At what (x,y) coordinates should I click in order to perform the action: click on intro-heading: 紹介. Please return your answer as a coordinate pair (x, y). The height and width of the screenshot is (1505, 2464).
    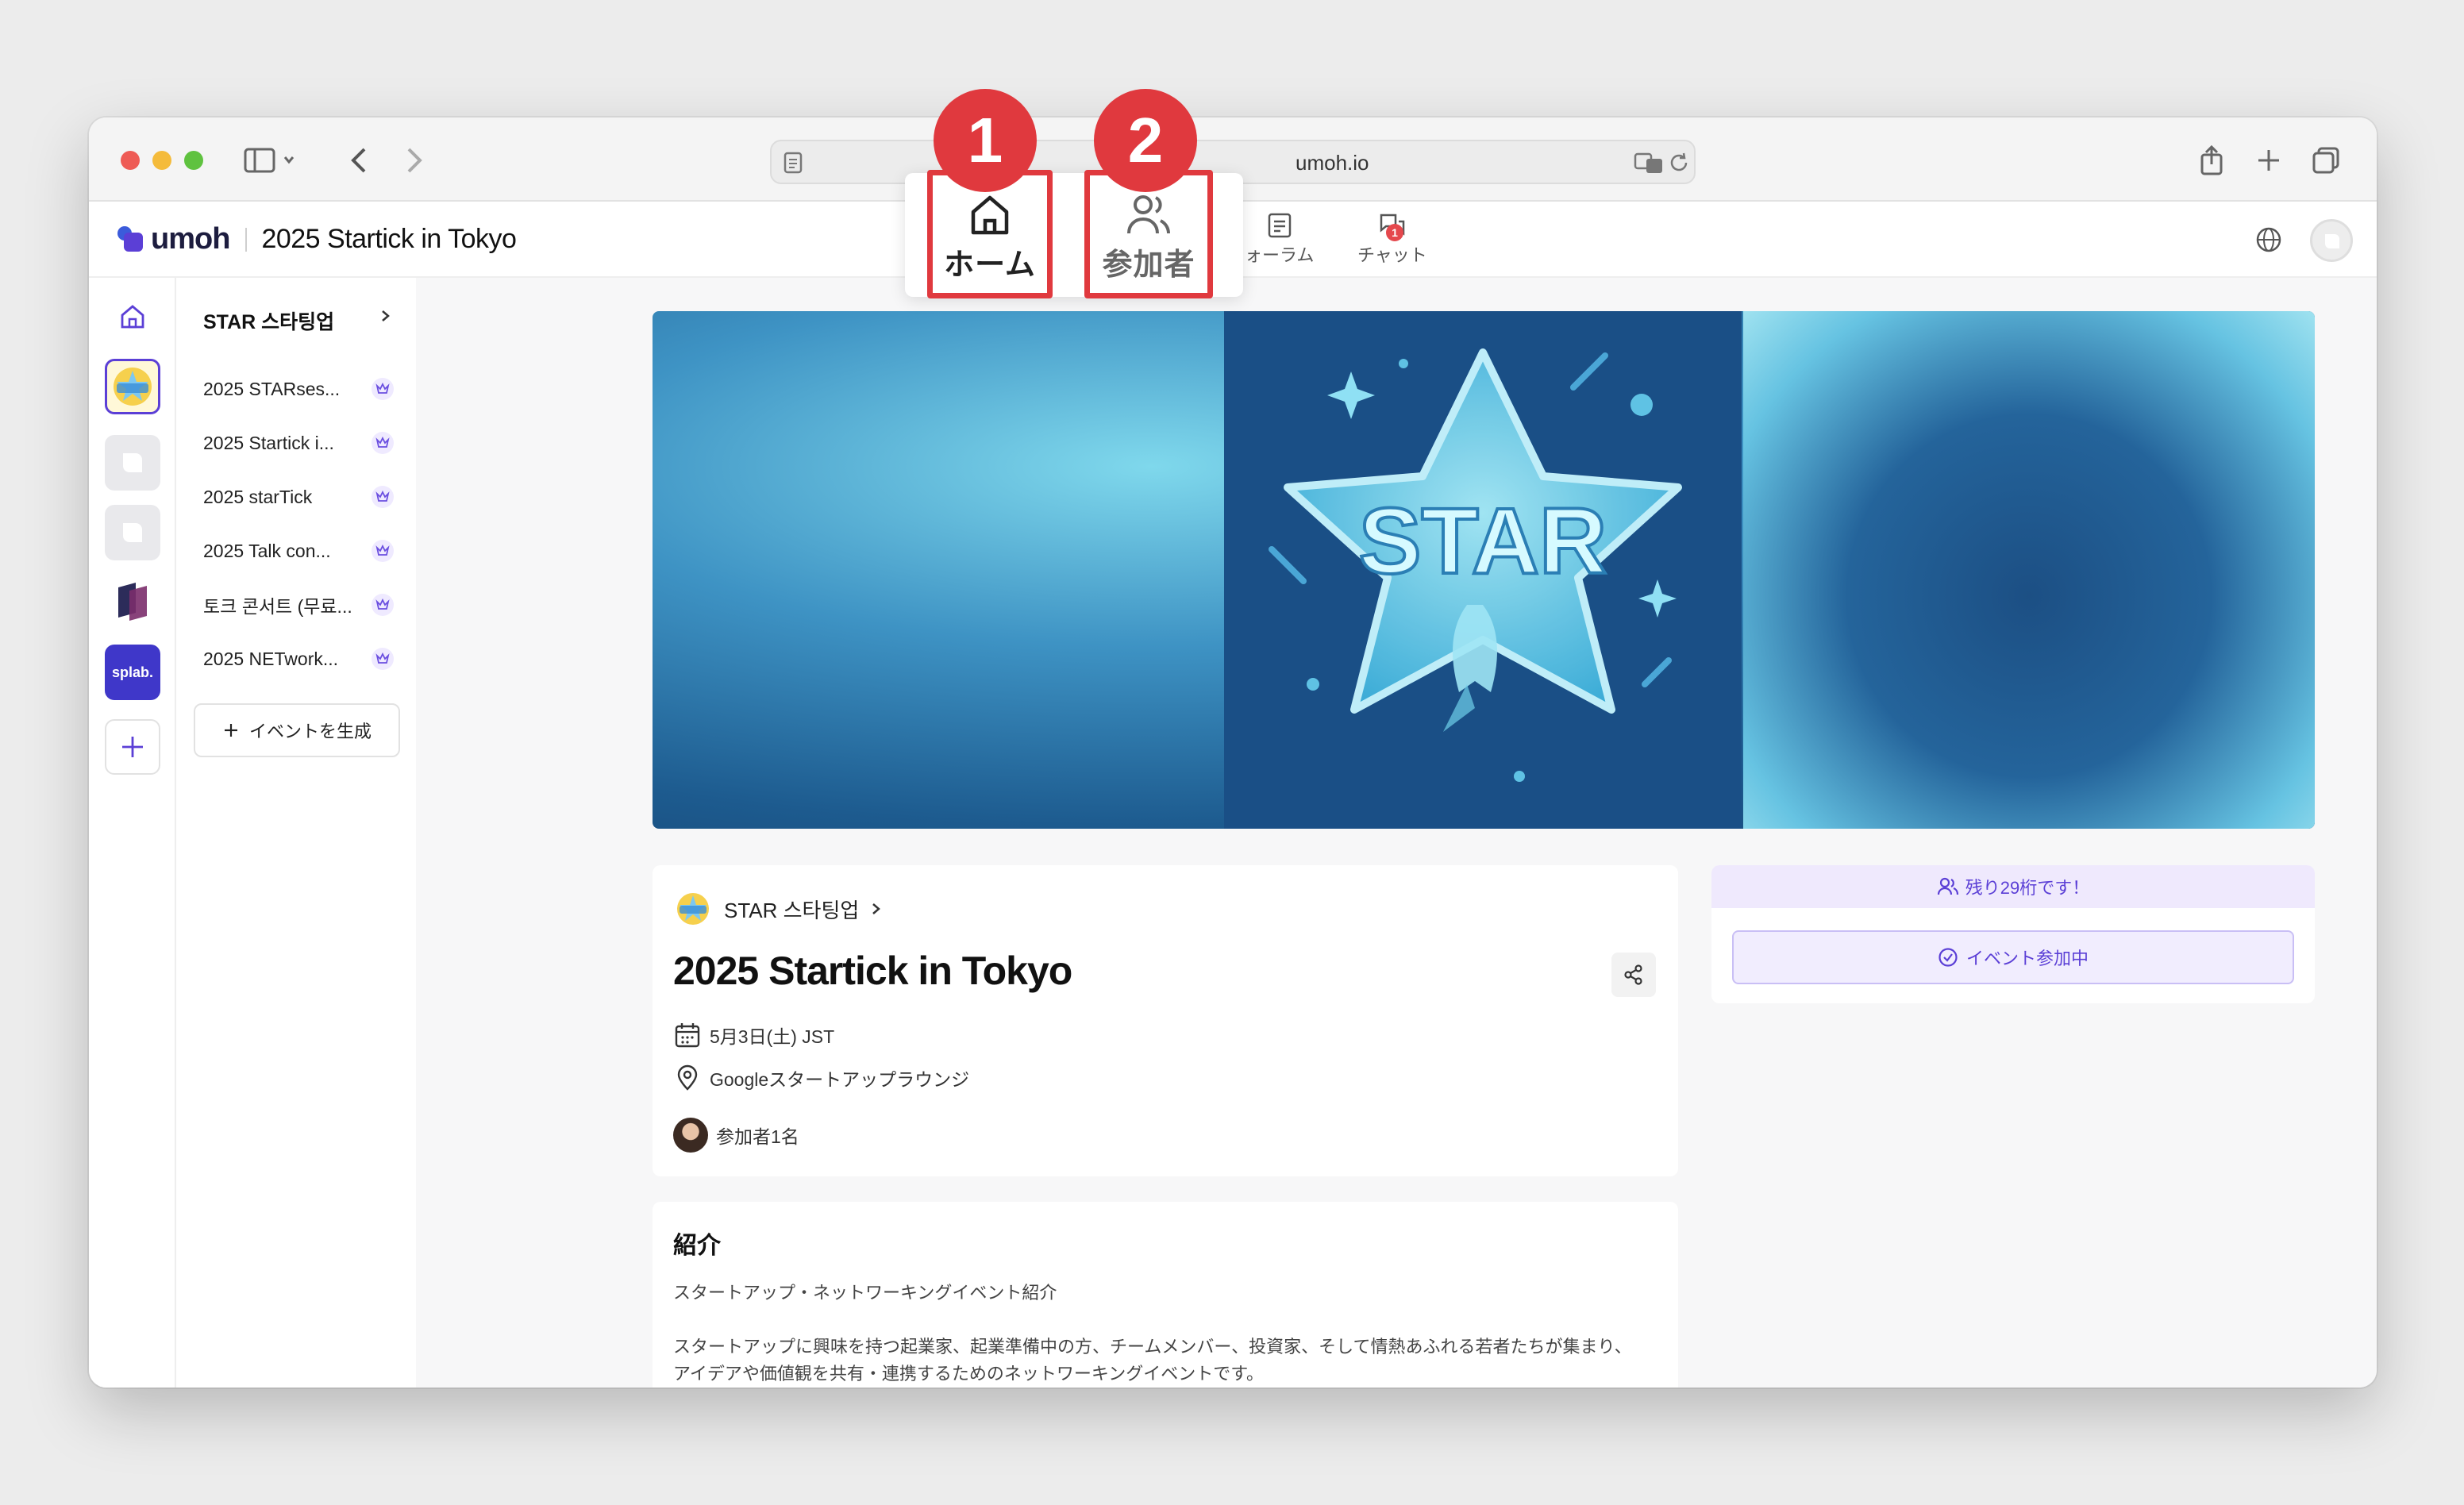
    Looking at the image, I should click on (697, 1246).